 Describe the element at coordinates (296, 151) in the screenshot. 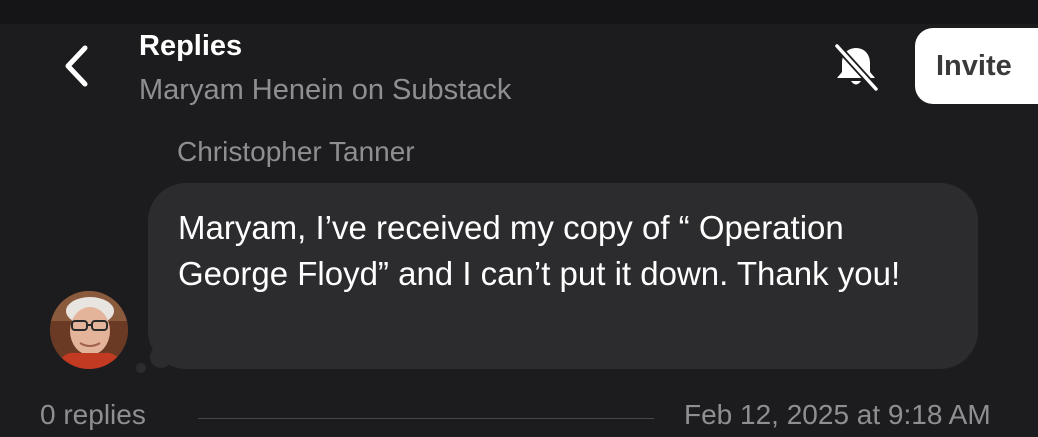

I see `sender-name: Christopher Tanner` at that location.